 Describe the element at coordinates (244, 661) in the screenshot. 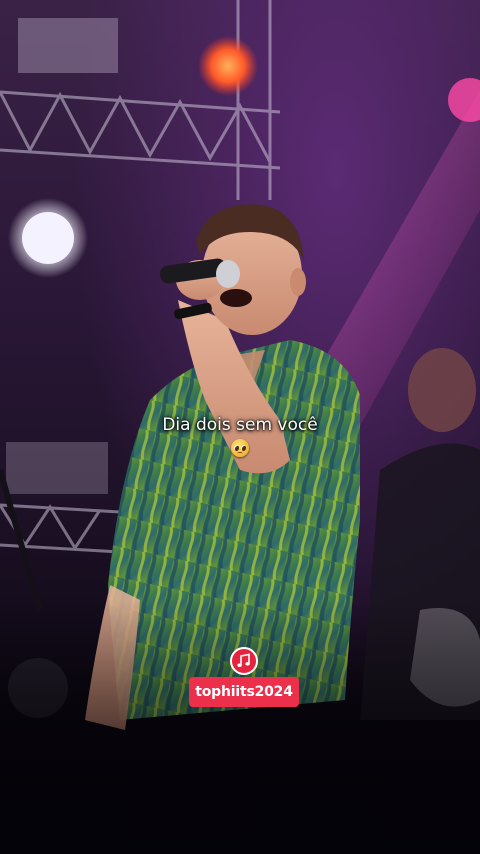

I see `music-notes-icon` at that location.